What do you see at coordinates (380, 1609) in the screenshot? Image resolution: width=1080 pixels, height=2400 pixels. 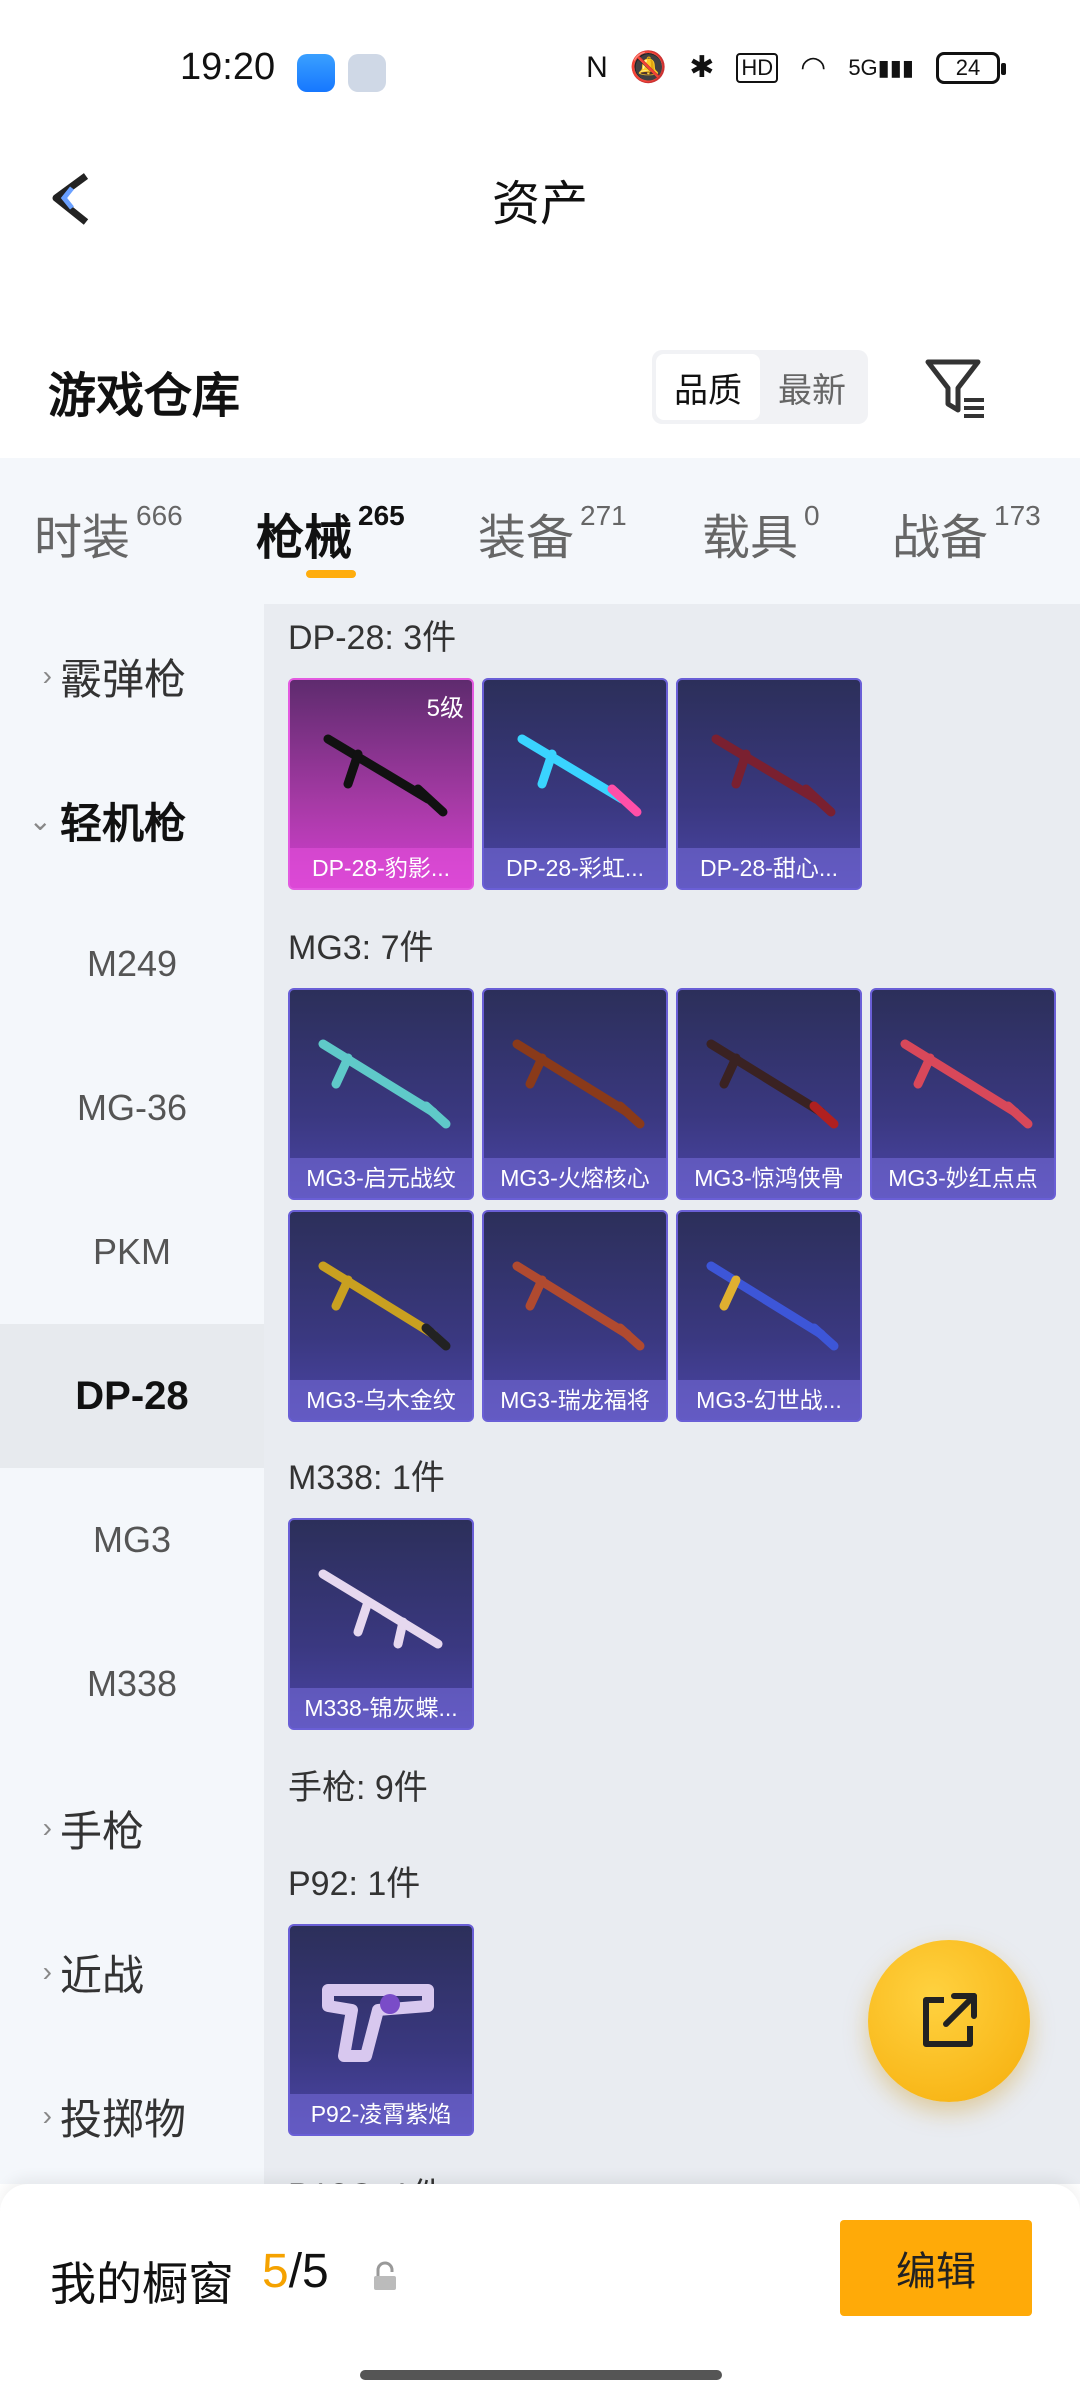 I see `rifle-weapon-icon` at bounding box center [380, 1609].